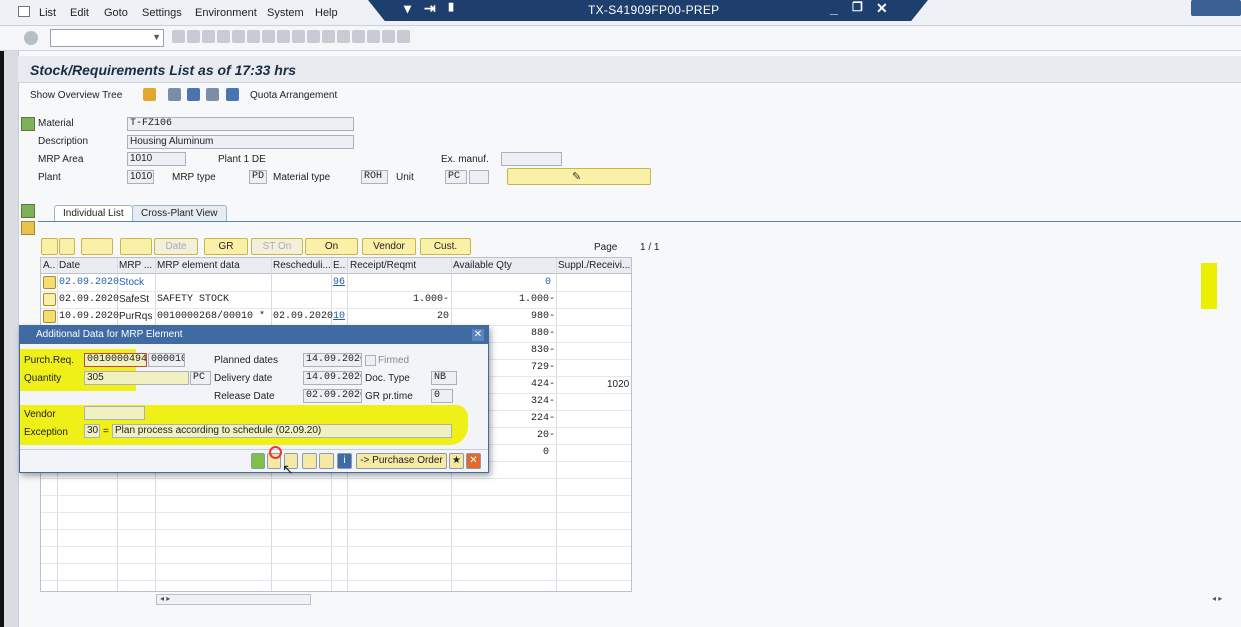 This screenshot has width=1241, height=627. Describe the element at coordinates (93, 213) in the screenshot. I see `tab-individual-list: Individual List` at that location.